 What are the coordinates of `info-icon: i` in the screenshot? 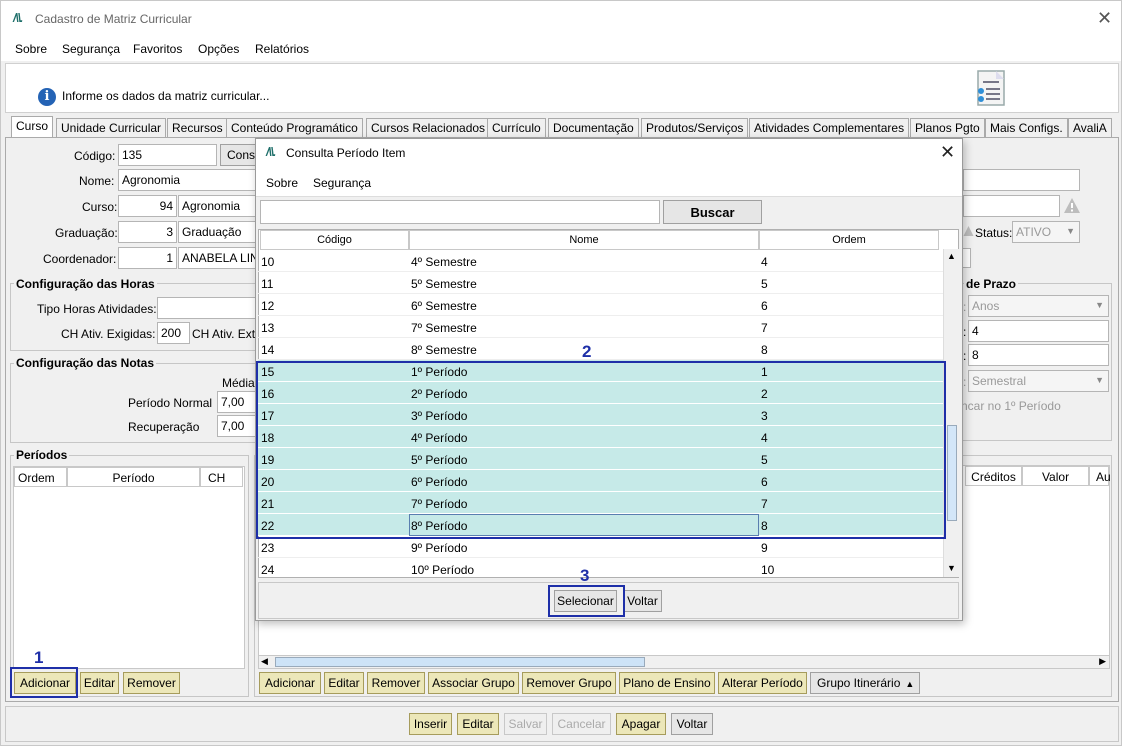 It's located at (47, 97).